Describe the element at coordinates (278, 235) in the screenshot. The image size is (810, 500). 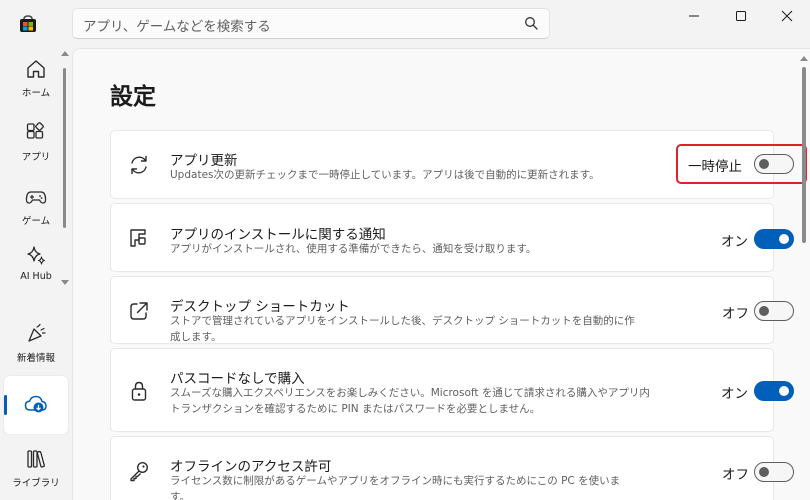
I see `setting-title: アプリのインストールに関する通知` at that location.